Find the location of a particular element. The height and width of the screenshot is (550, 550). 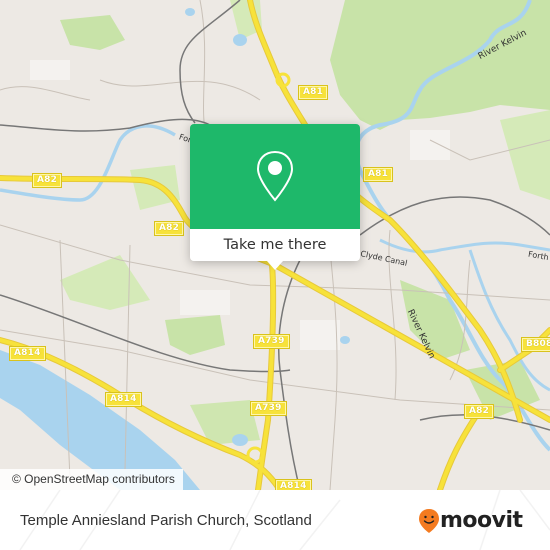

location-pin-icon is located at coordinates (275, 176).